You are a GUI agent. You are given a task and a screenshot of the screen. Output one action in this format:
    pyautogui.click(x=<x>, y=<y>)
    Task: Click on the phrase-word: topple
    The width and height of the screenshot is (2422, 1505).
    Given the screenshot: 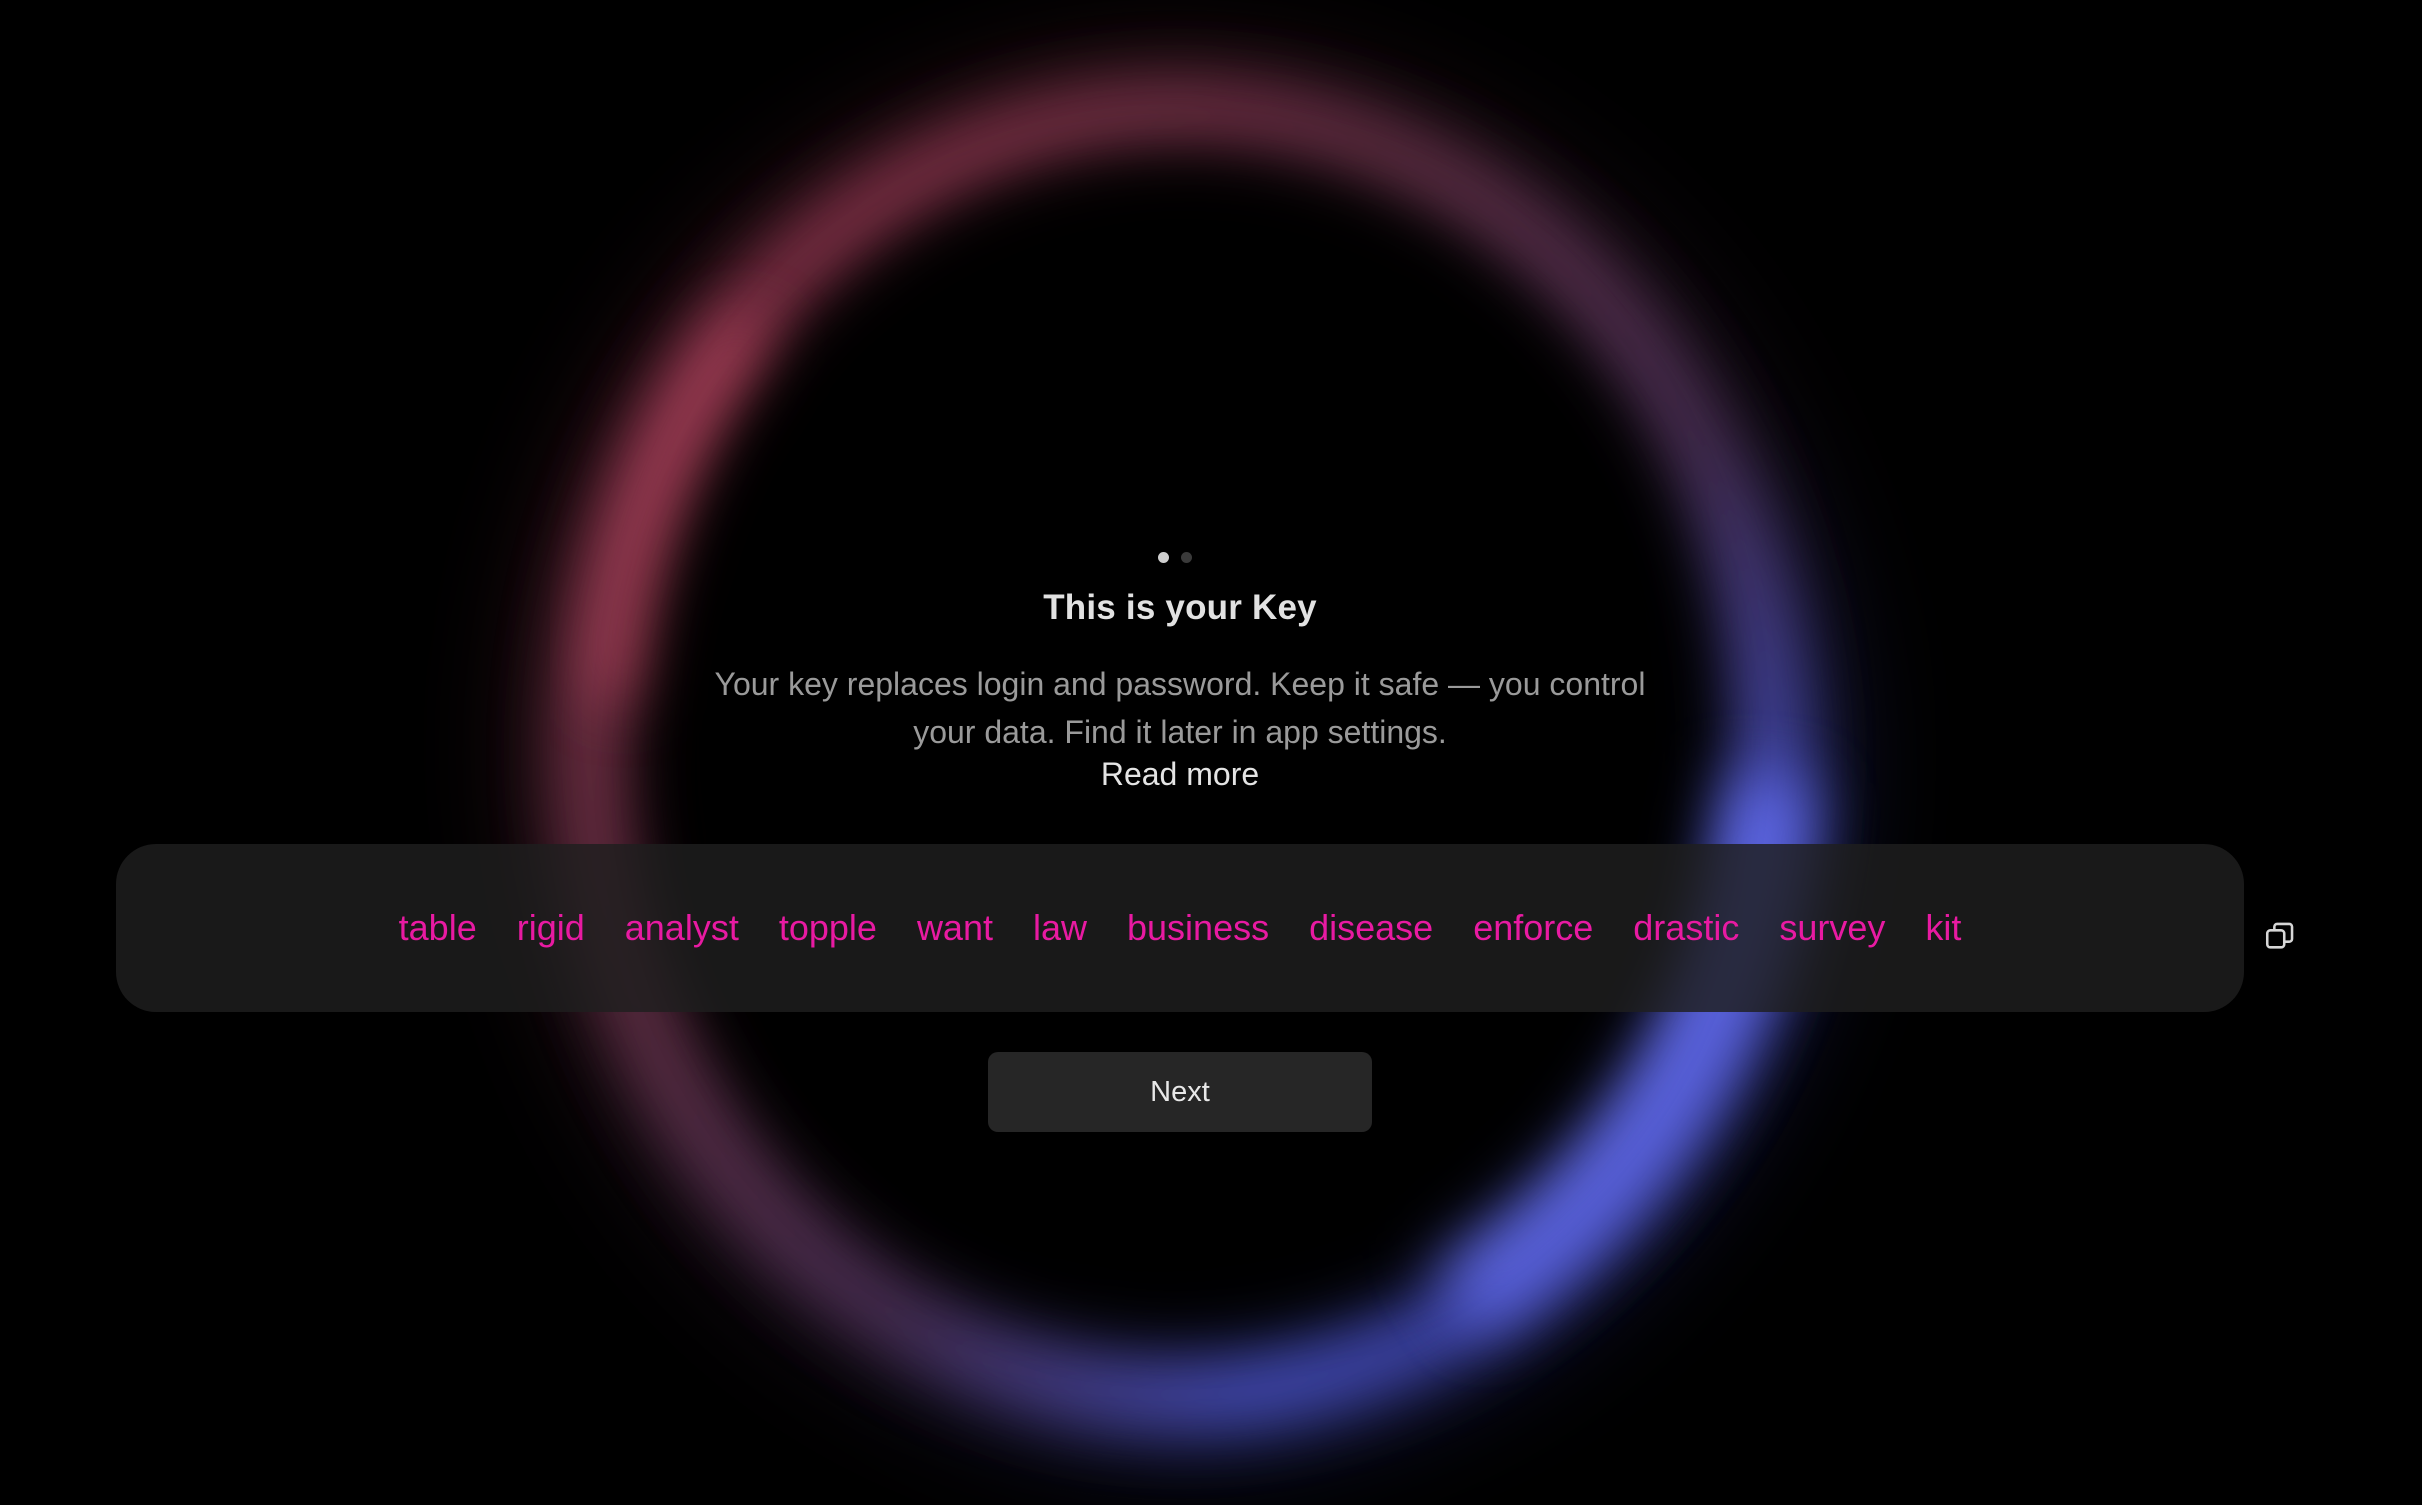 What is the action you would take?
    pyautogui.click(x=827, y=927)
    